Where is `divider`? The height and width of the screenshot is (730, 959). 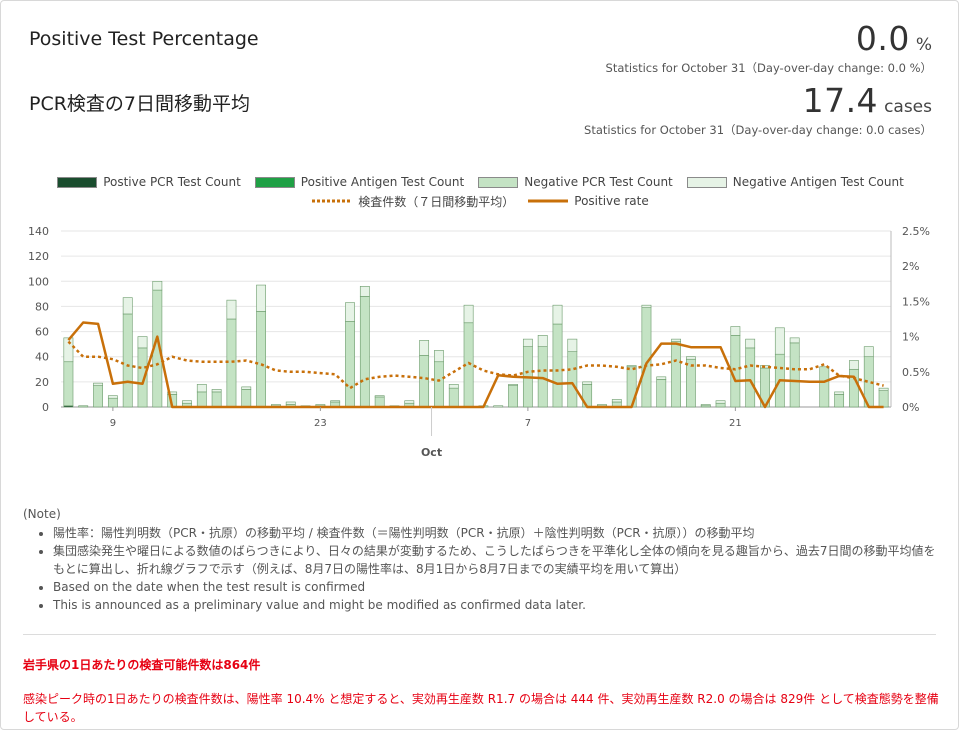 divider is located at coordinates (479, 634).